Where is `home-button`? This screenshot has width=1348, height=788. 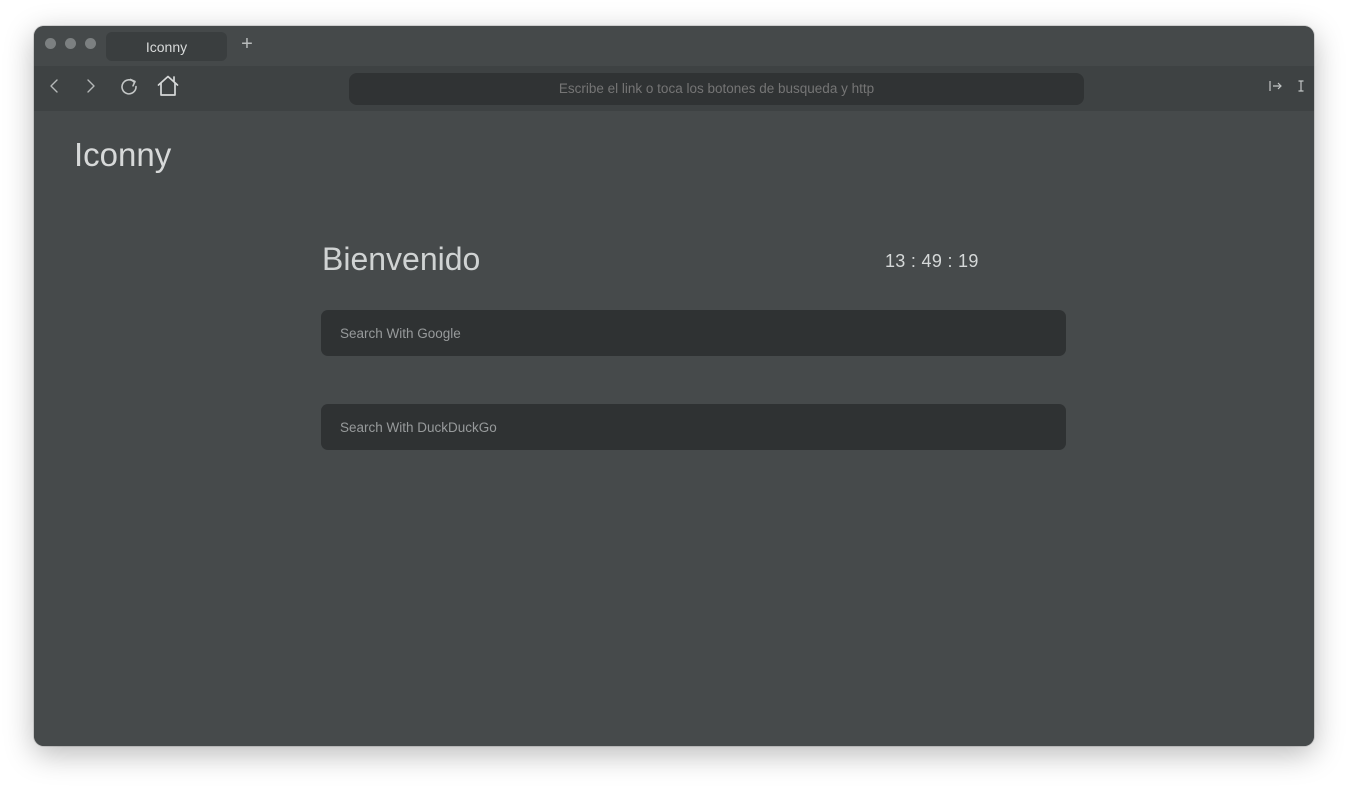 home-button is located at coordinates (168, 86).